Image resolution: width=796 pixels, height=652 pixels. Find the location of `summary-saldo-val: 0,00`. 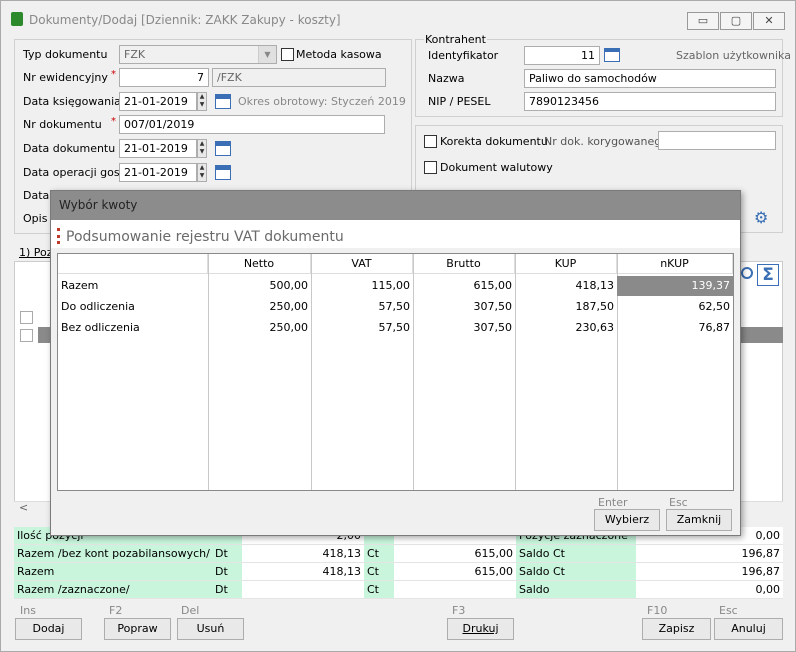

summary-saldo-val: 0,00 is located at coordinates (709, 590).